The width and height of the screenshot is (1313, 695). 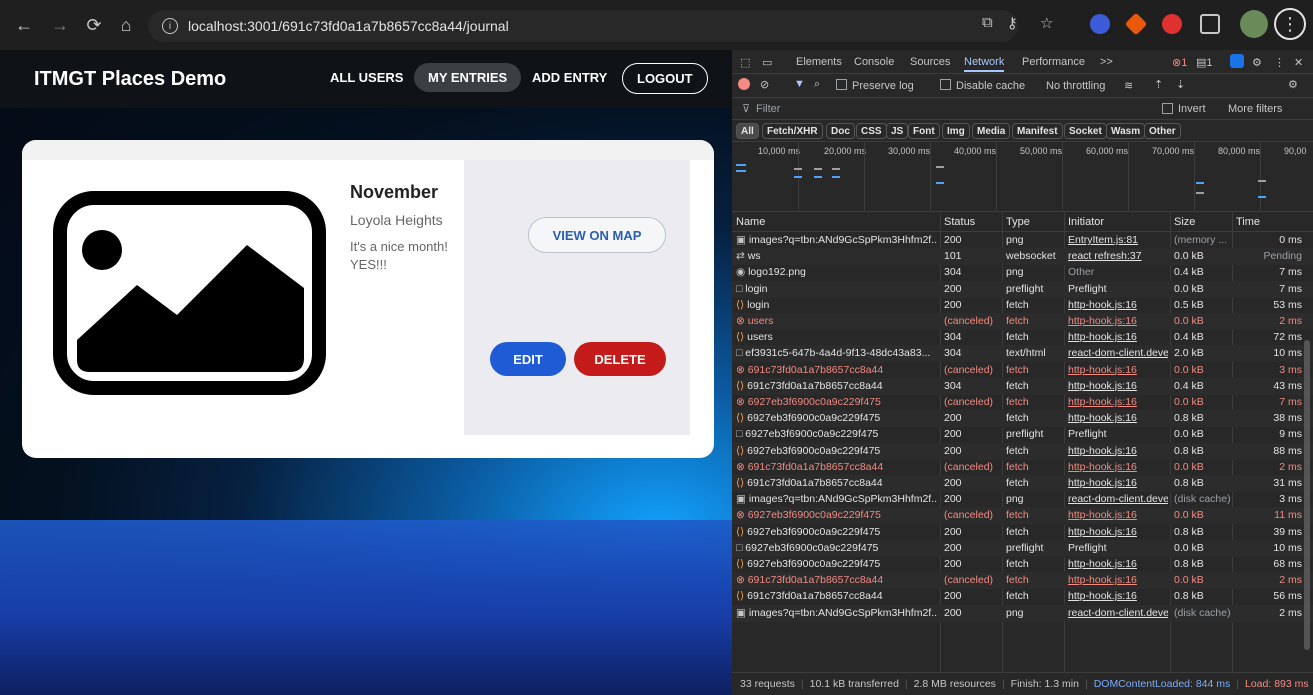 What do you see at coordinates (987, 23) in the screenshot?
I see `cast-icon: ⧉` at bounding box center [987, 23].